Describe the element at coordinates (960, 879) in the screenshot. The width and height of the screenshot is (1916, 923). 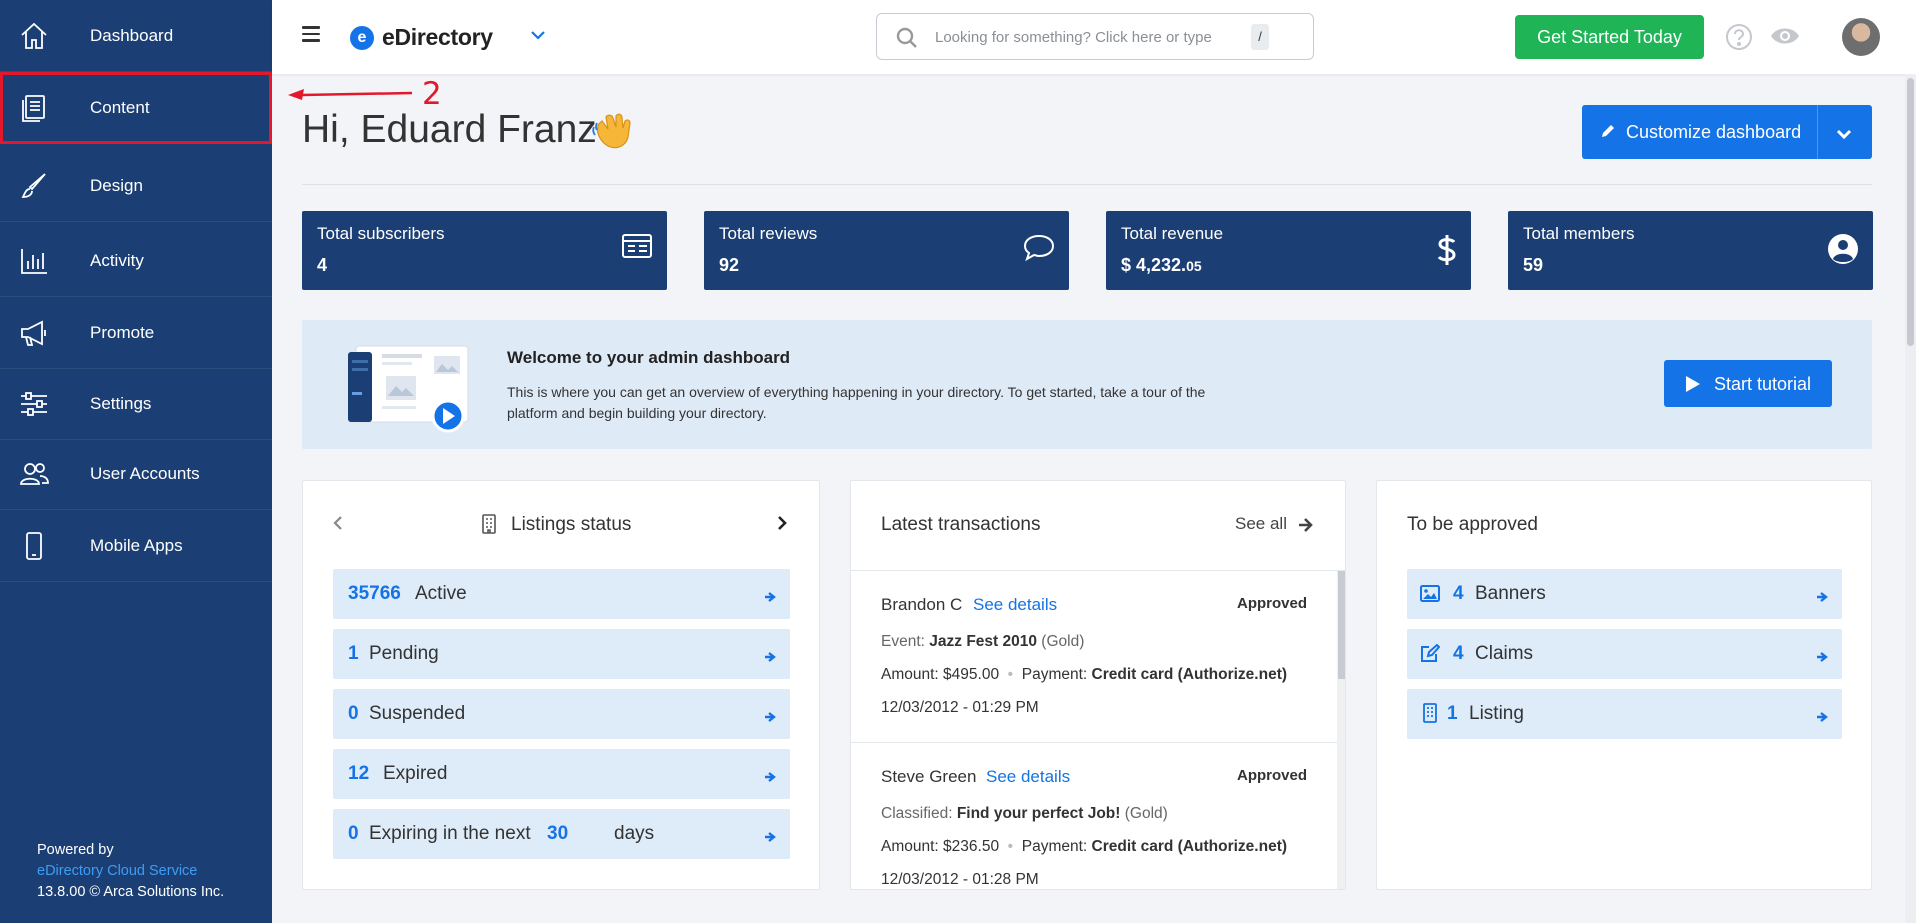
I see `transaction-date: 12/03/2012 - 01:28 PM` at that location.